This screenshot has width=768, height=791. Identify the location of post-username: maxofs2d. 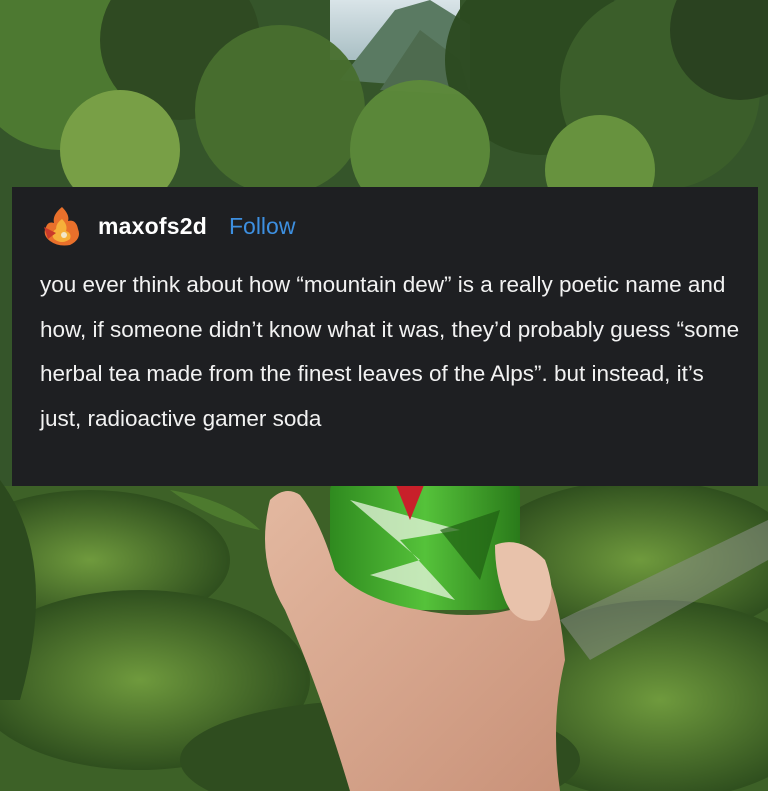
(152, 226).